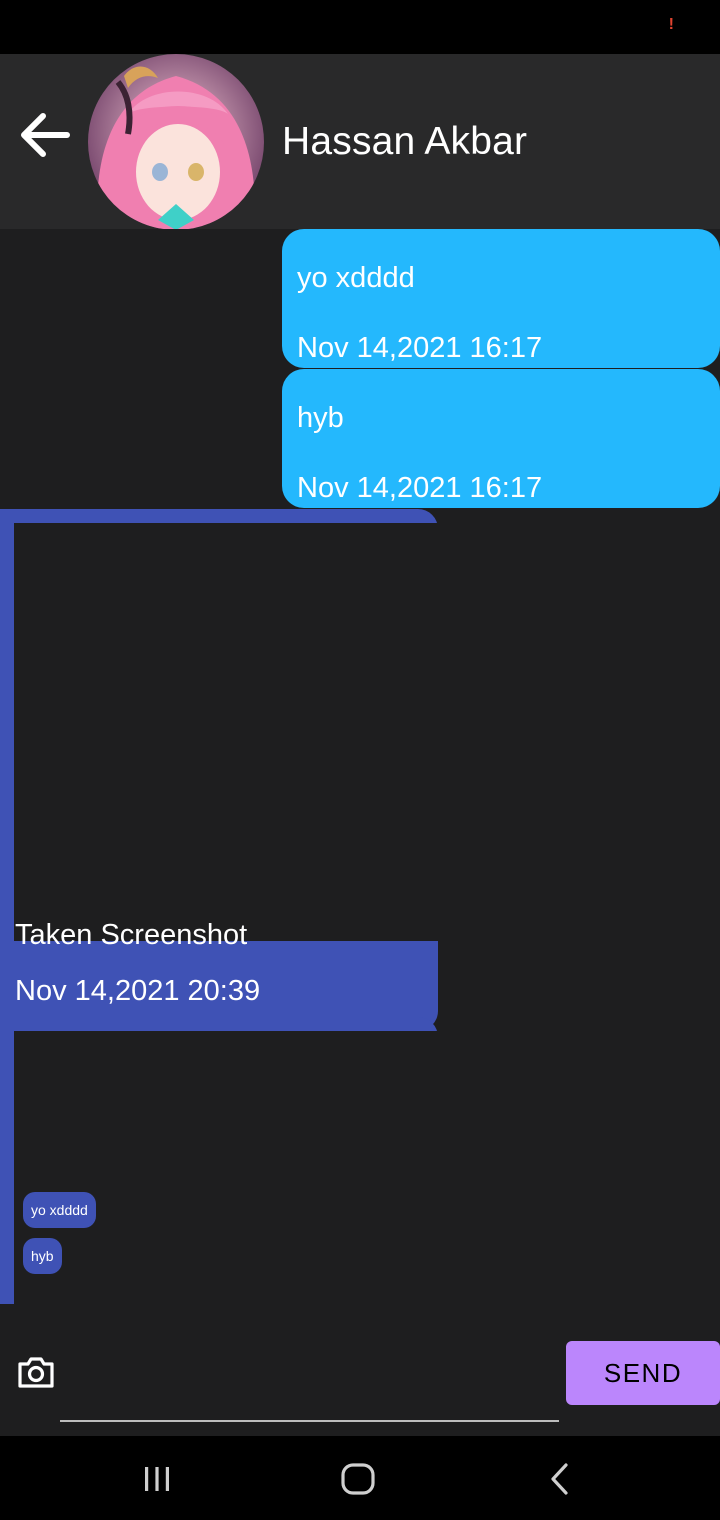  I want to click on camera-icon, so click(36, 1372).